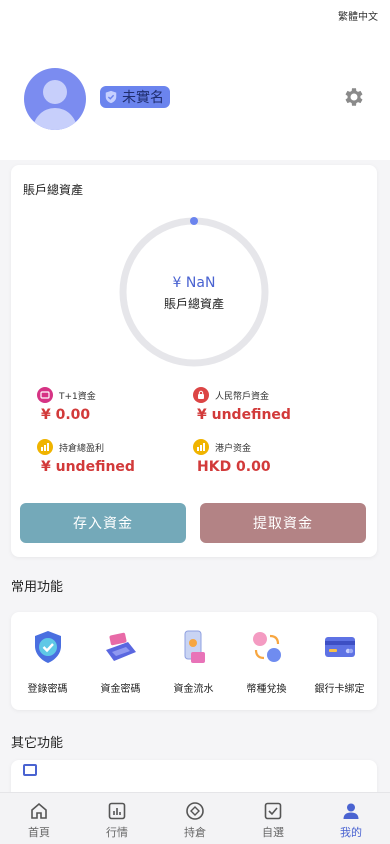  What do you see at coordinates (351, 832) in the screenshot?
I see `tab-label: 我的` at bounding box center [351, 832].